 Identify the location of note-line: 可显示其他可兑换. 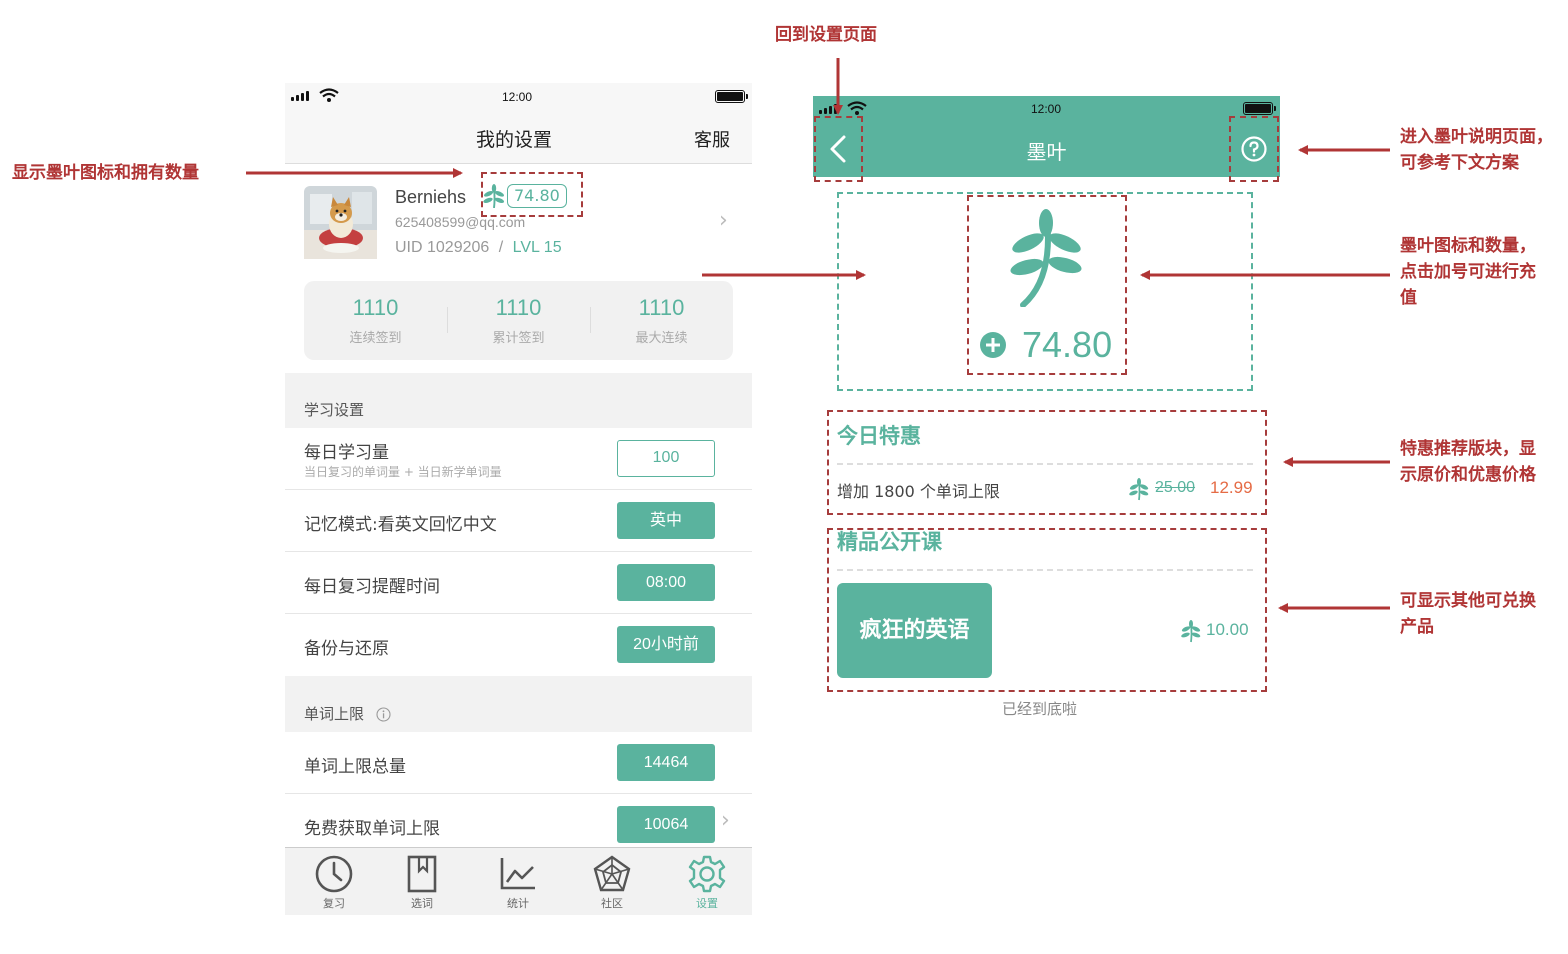
(1468, 601).